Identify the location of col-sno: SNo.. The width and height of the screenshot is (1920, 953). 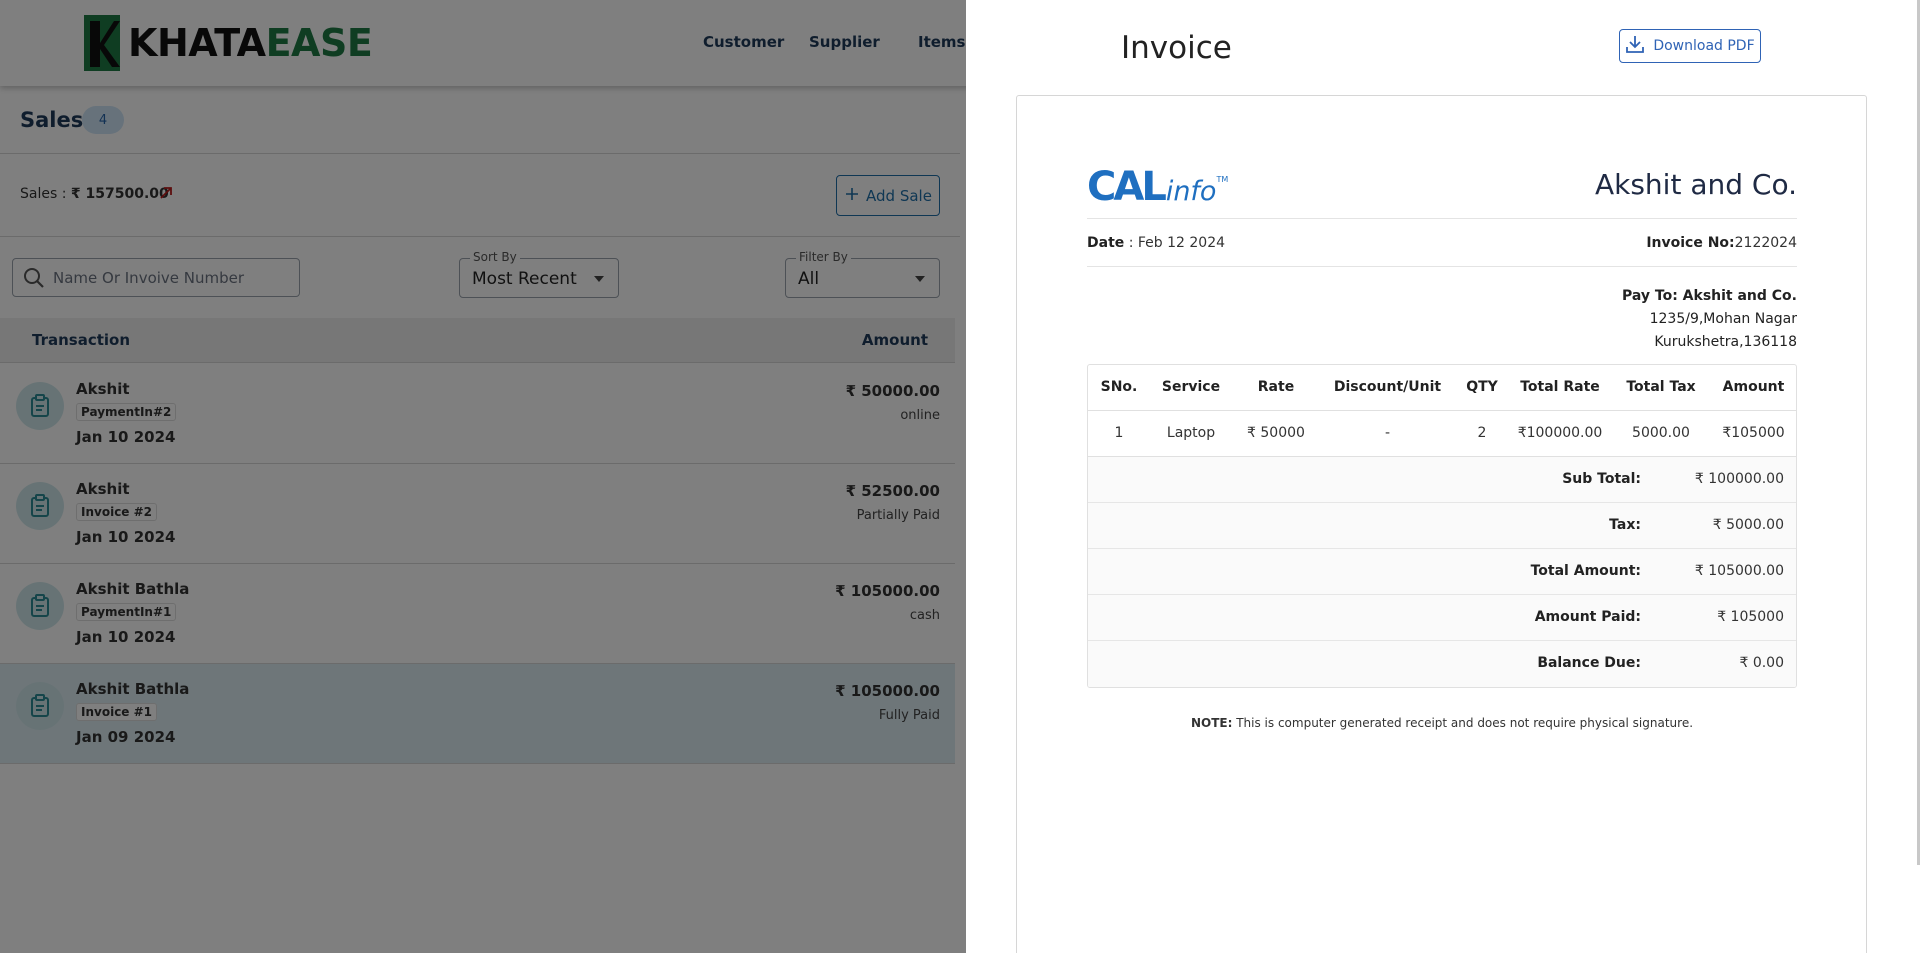
(1119, 388).